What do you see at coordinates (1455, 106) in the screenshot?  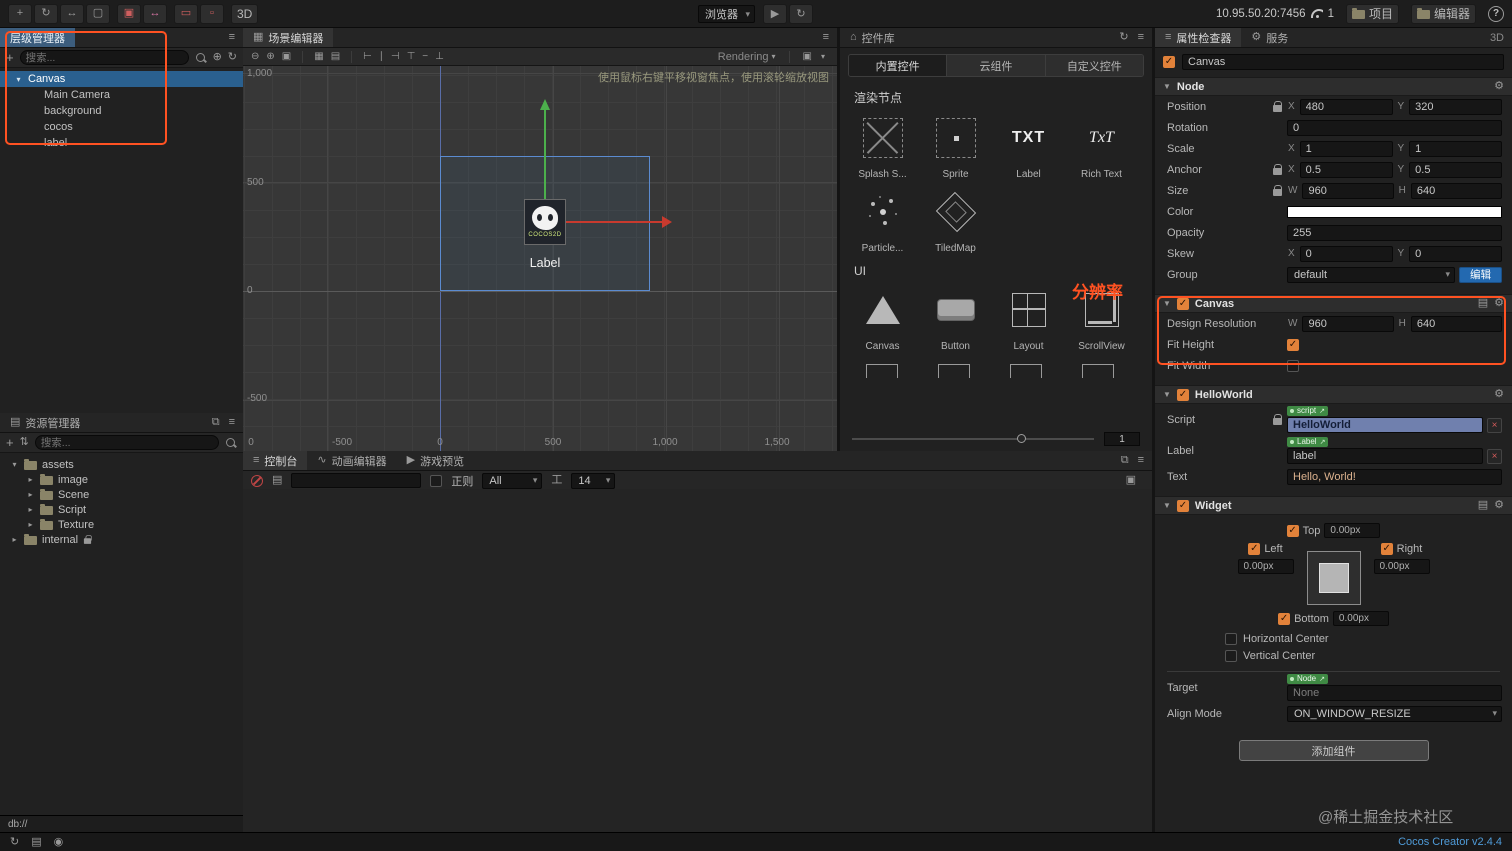 I see `position-y-input` at bounding box center [1455, 106].